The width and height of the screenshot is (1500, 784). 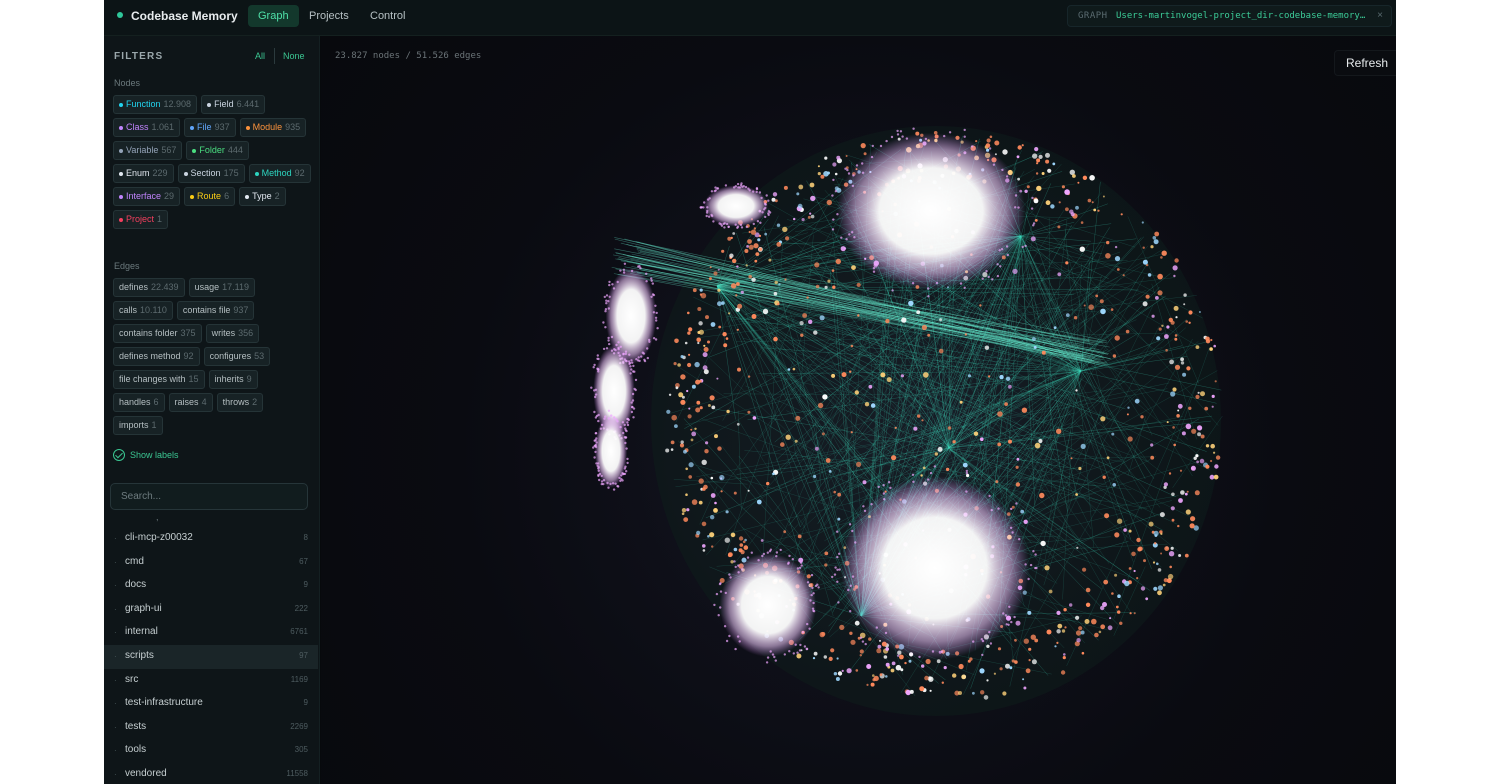 What do you see at coordinates (1365, 63) in the screenshot?
I see `refresh-button: Refresh` at bounding box center [1365, 63].